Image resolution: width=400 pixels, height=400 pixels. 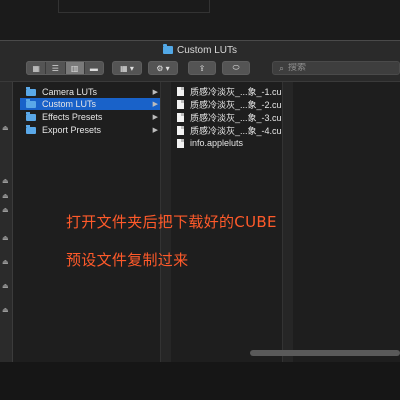 I want to click on folder-item-label: Effects Presets, so click(x=72, y=117).